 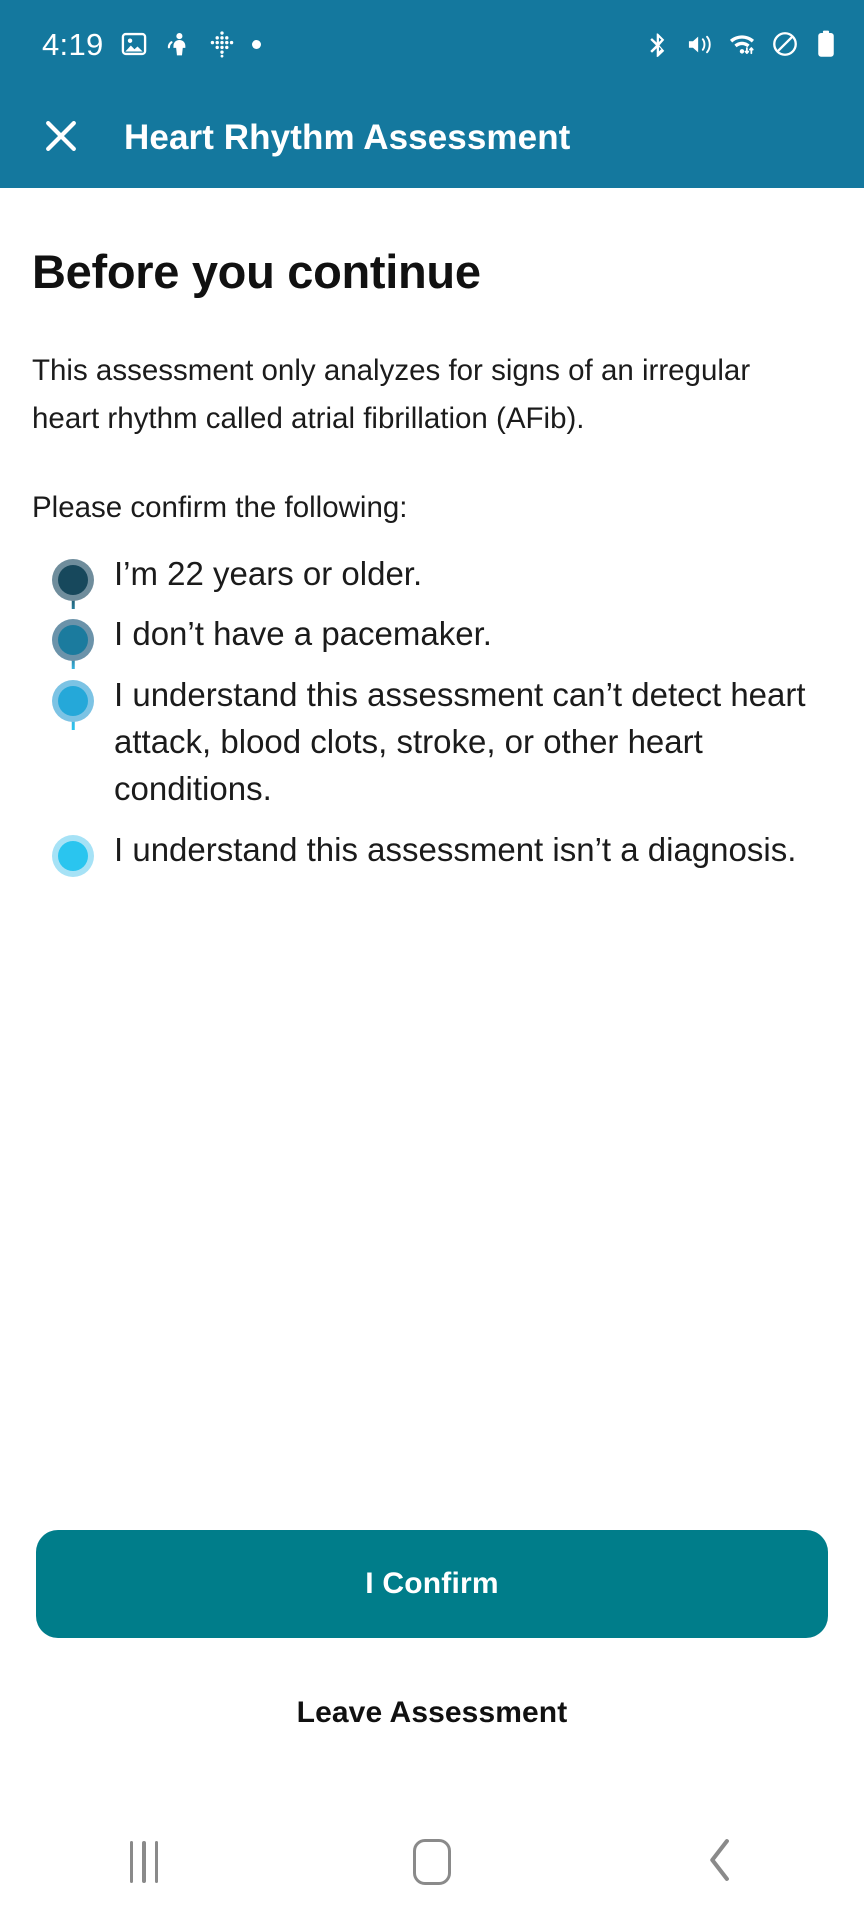 I want to click on status-bar-right, so click(x=741, y=44).